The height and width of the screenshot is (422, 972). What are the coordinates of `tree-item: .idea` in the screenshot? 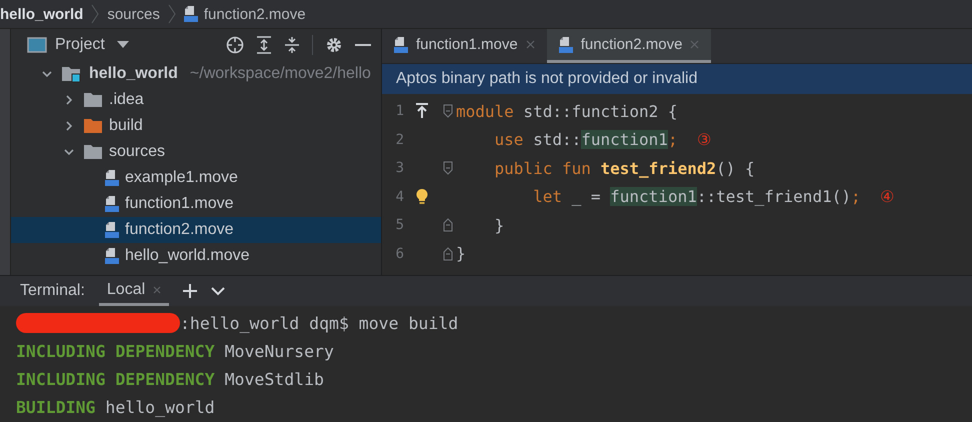 It's located at (196, 100).